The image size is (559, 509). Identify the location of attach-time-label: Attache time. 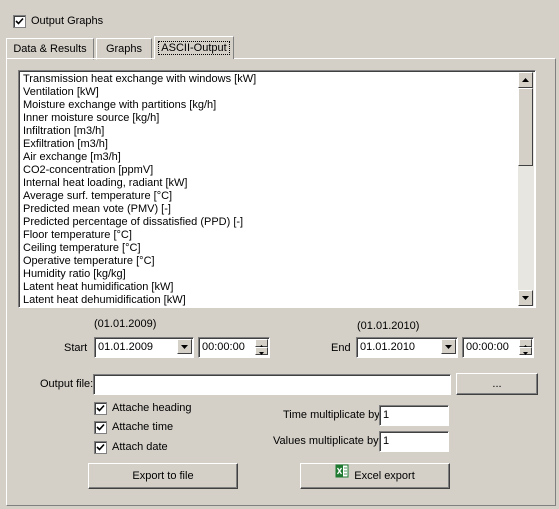
(143, 427).